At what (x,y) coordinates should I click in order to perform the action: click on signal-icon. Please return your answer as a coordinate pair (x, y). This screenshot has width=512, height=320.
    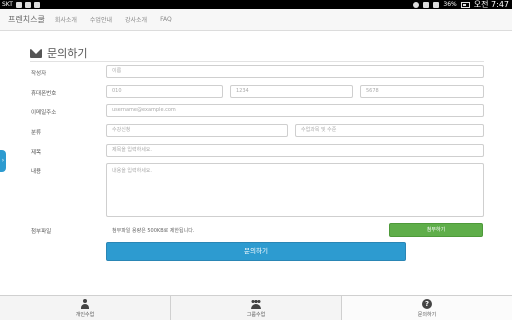
    Looking at the image, I should click on (436, 4).